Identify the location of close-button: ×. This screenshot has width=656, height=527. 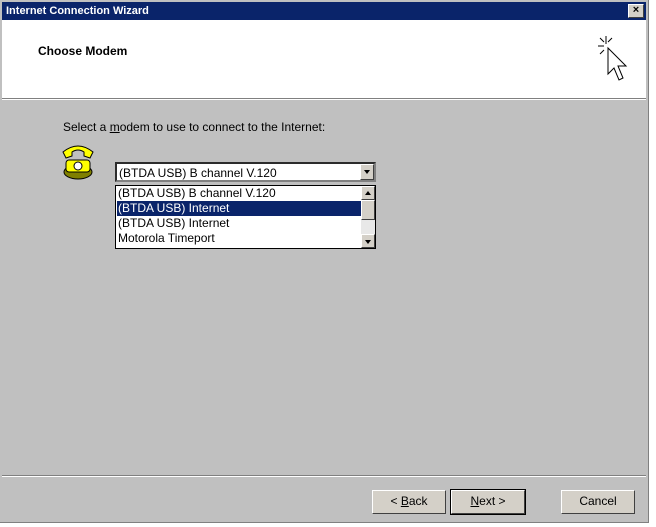
(636, 11).